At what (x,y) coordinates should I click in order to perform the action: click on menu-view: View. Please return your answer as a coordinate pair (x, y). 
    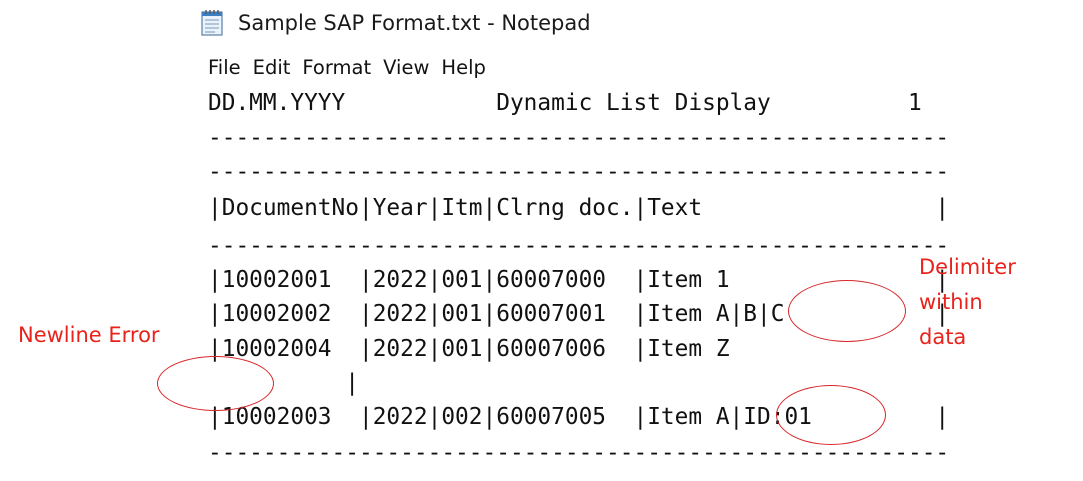
    Looking at the image, I should click on (406, 67).